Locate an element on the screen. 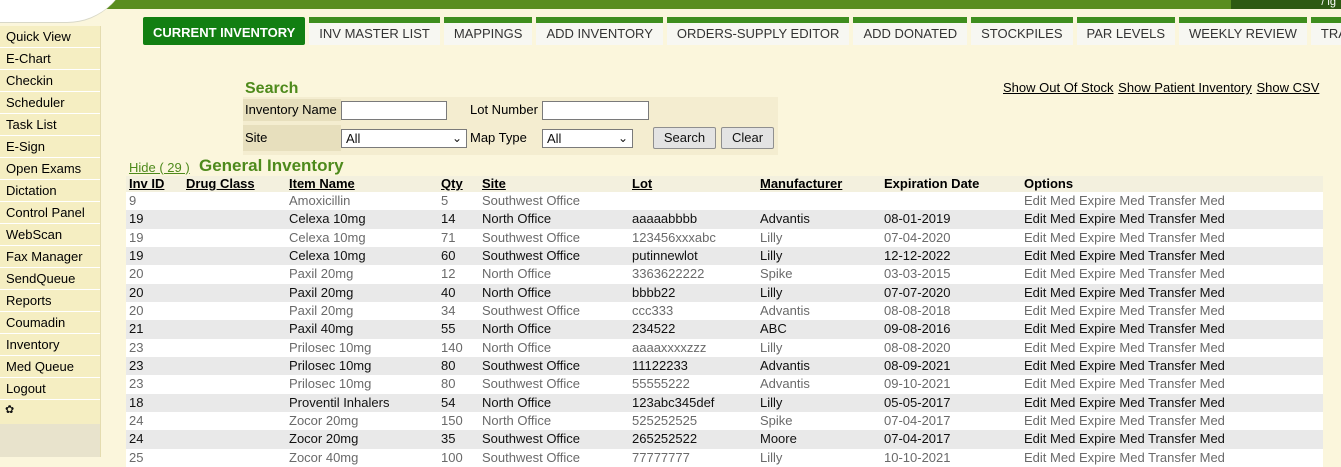  tab-current-inventory: CURRENT INVENTORY is located at coordinates (224, 31).